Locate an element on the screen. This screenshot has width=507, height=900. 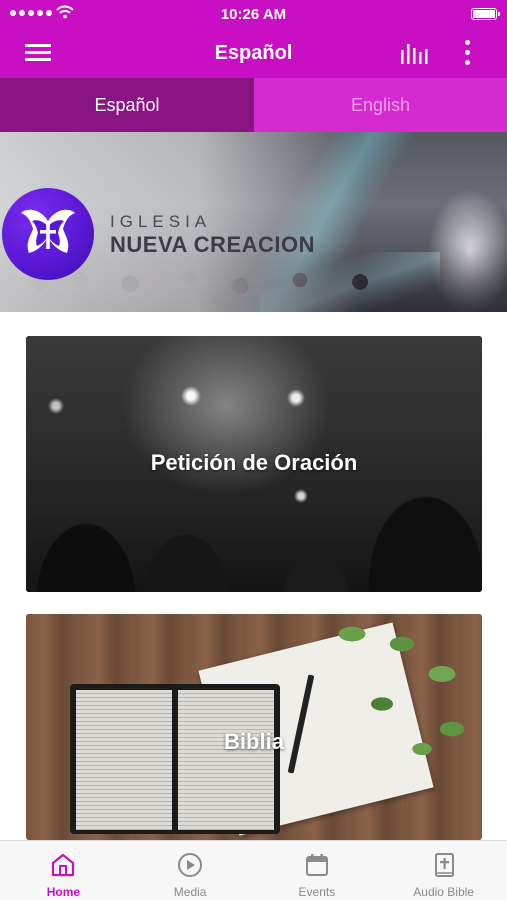
bottom-tab-bar: Home Media Events Audio Bible is located at coordinates (253, 870).